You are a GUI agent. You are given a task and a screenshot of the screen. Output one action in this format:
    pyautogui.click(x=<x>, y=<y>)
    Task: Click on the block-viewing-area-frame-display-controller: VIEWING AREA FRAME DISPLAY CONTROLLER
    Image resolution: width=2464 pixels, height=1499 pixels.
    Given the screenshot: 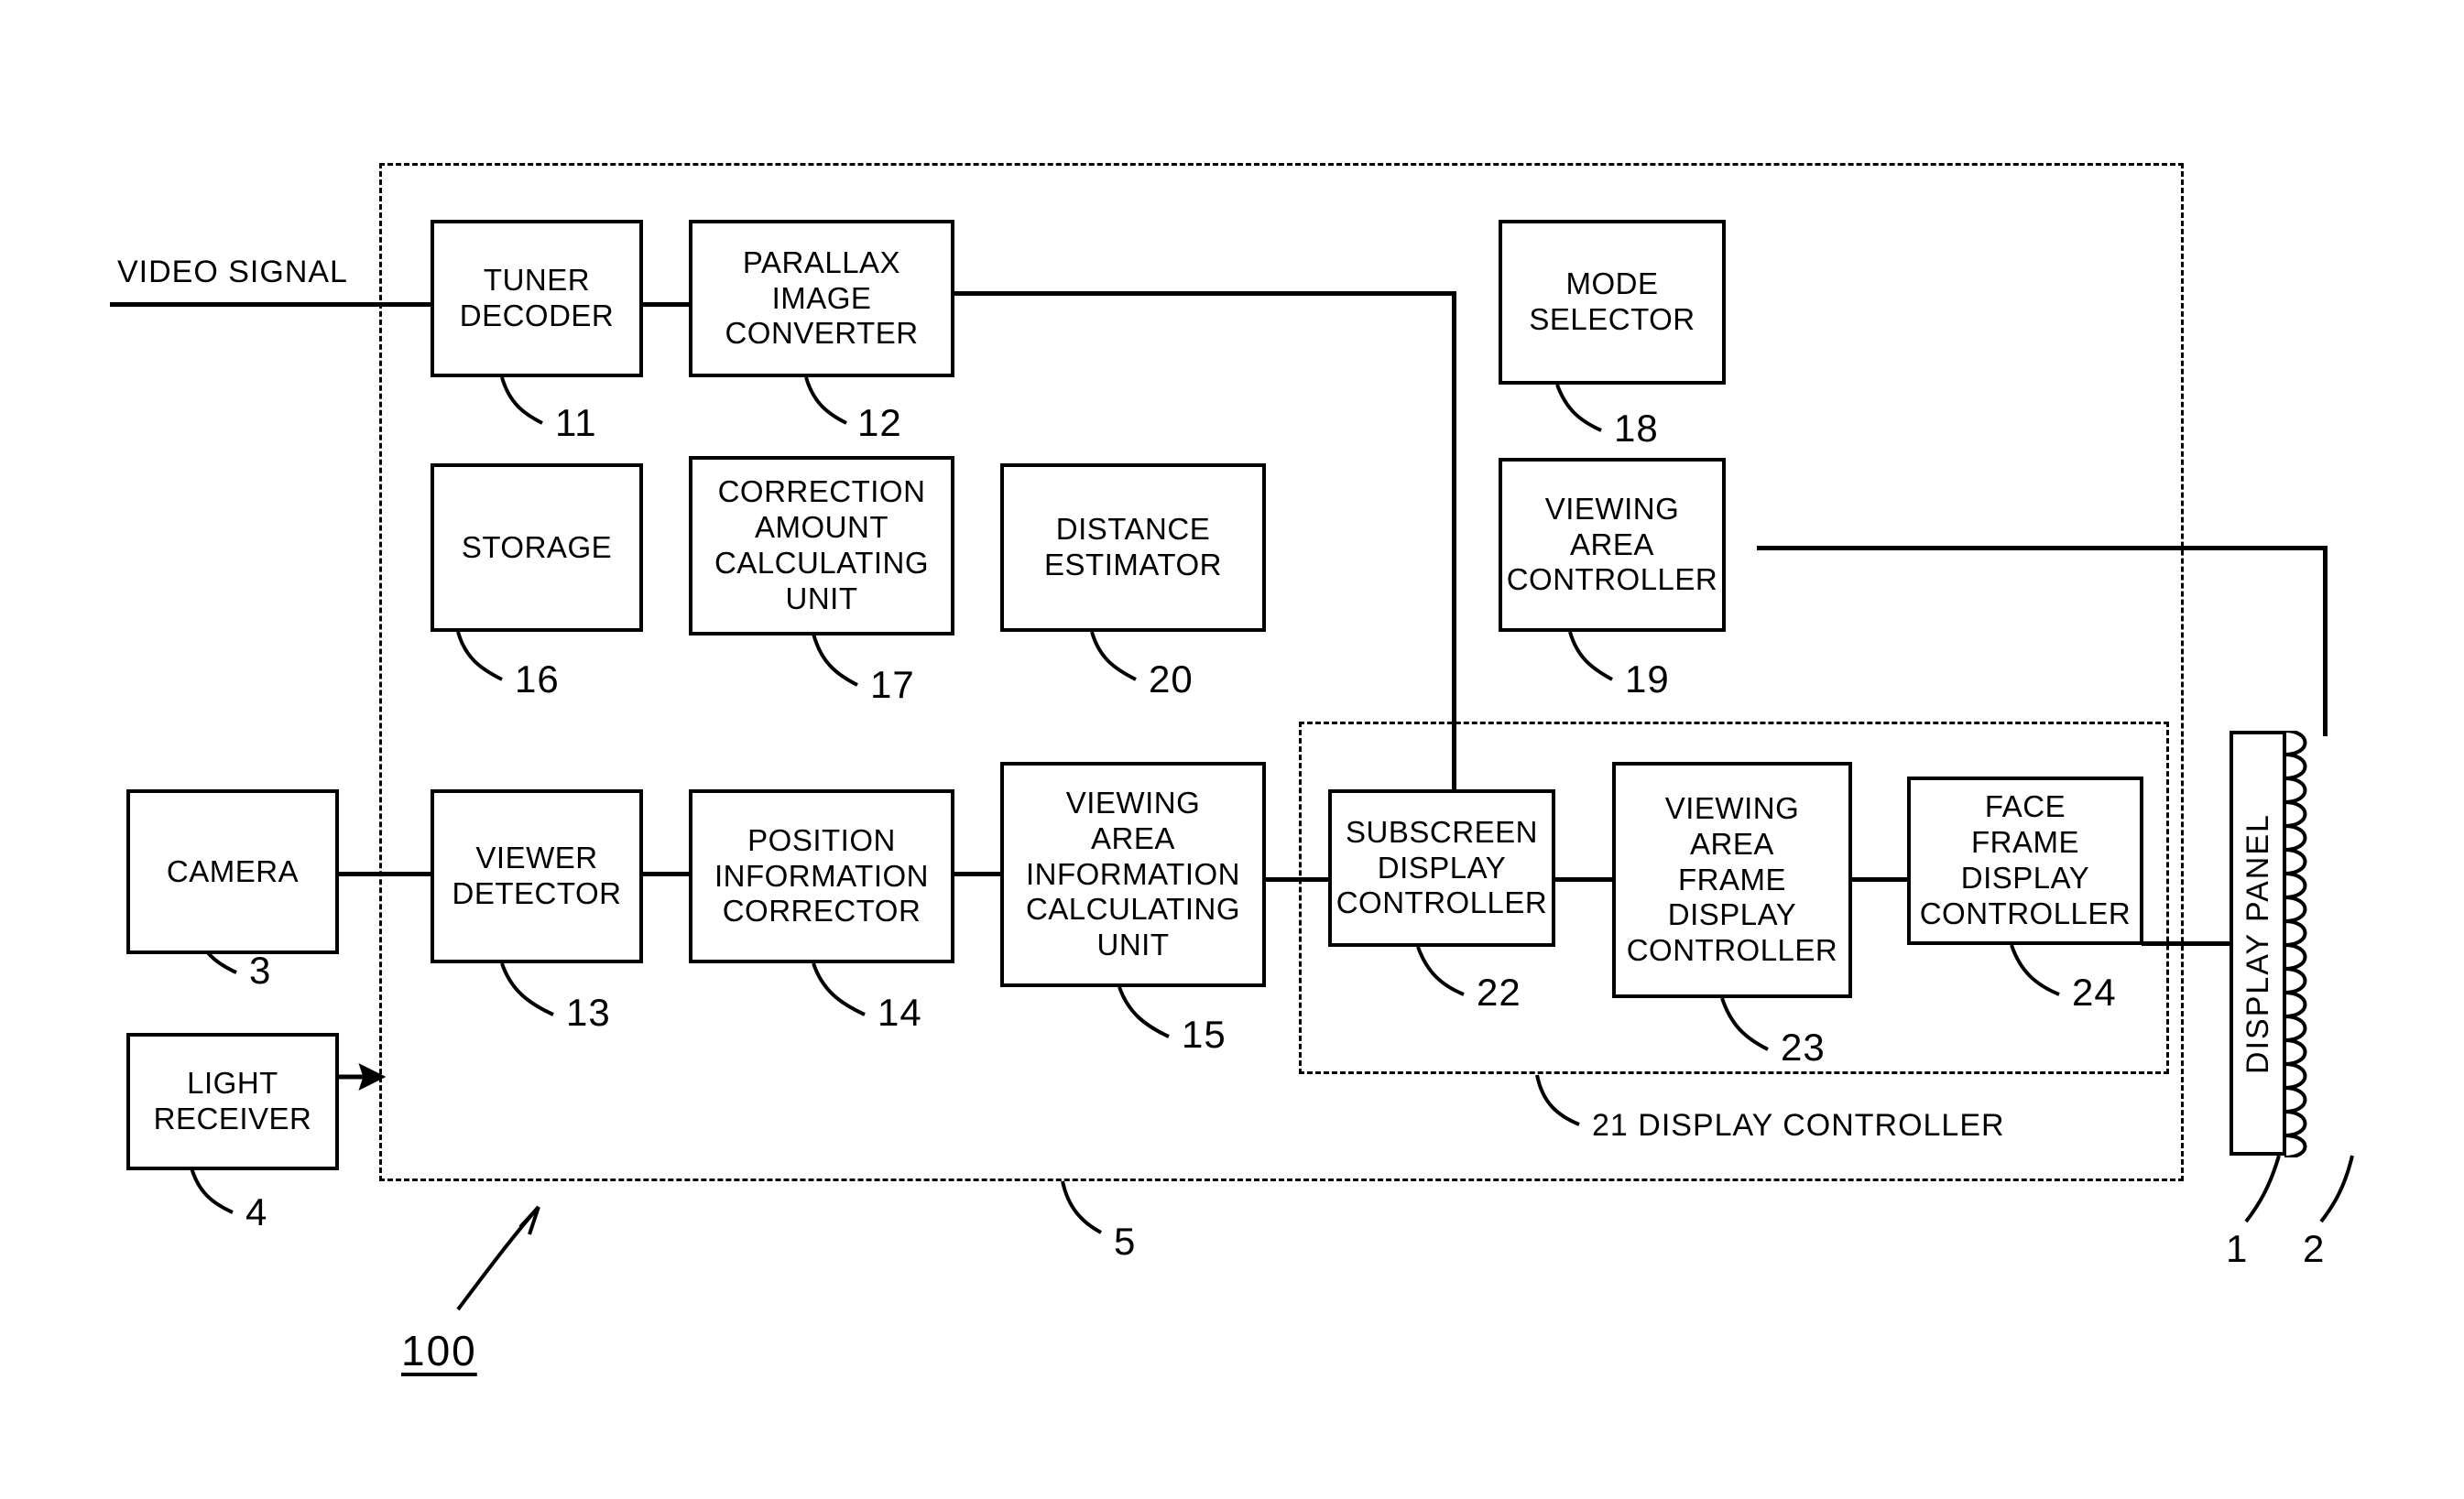 What is the action you would take?
    pyautogui.click(x=1732, y=880)
    